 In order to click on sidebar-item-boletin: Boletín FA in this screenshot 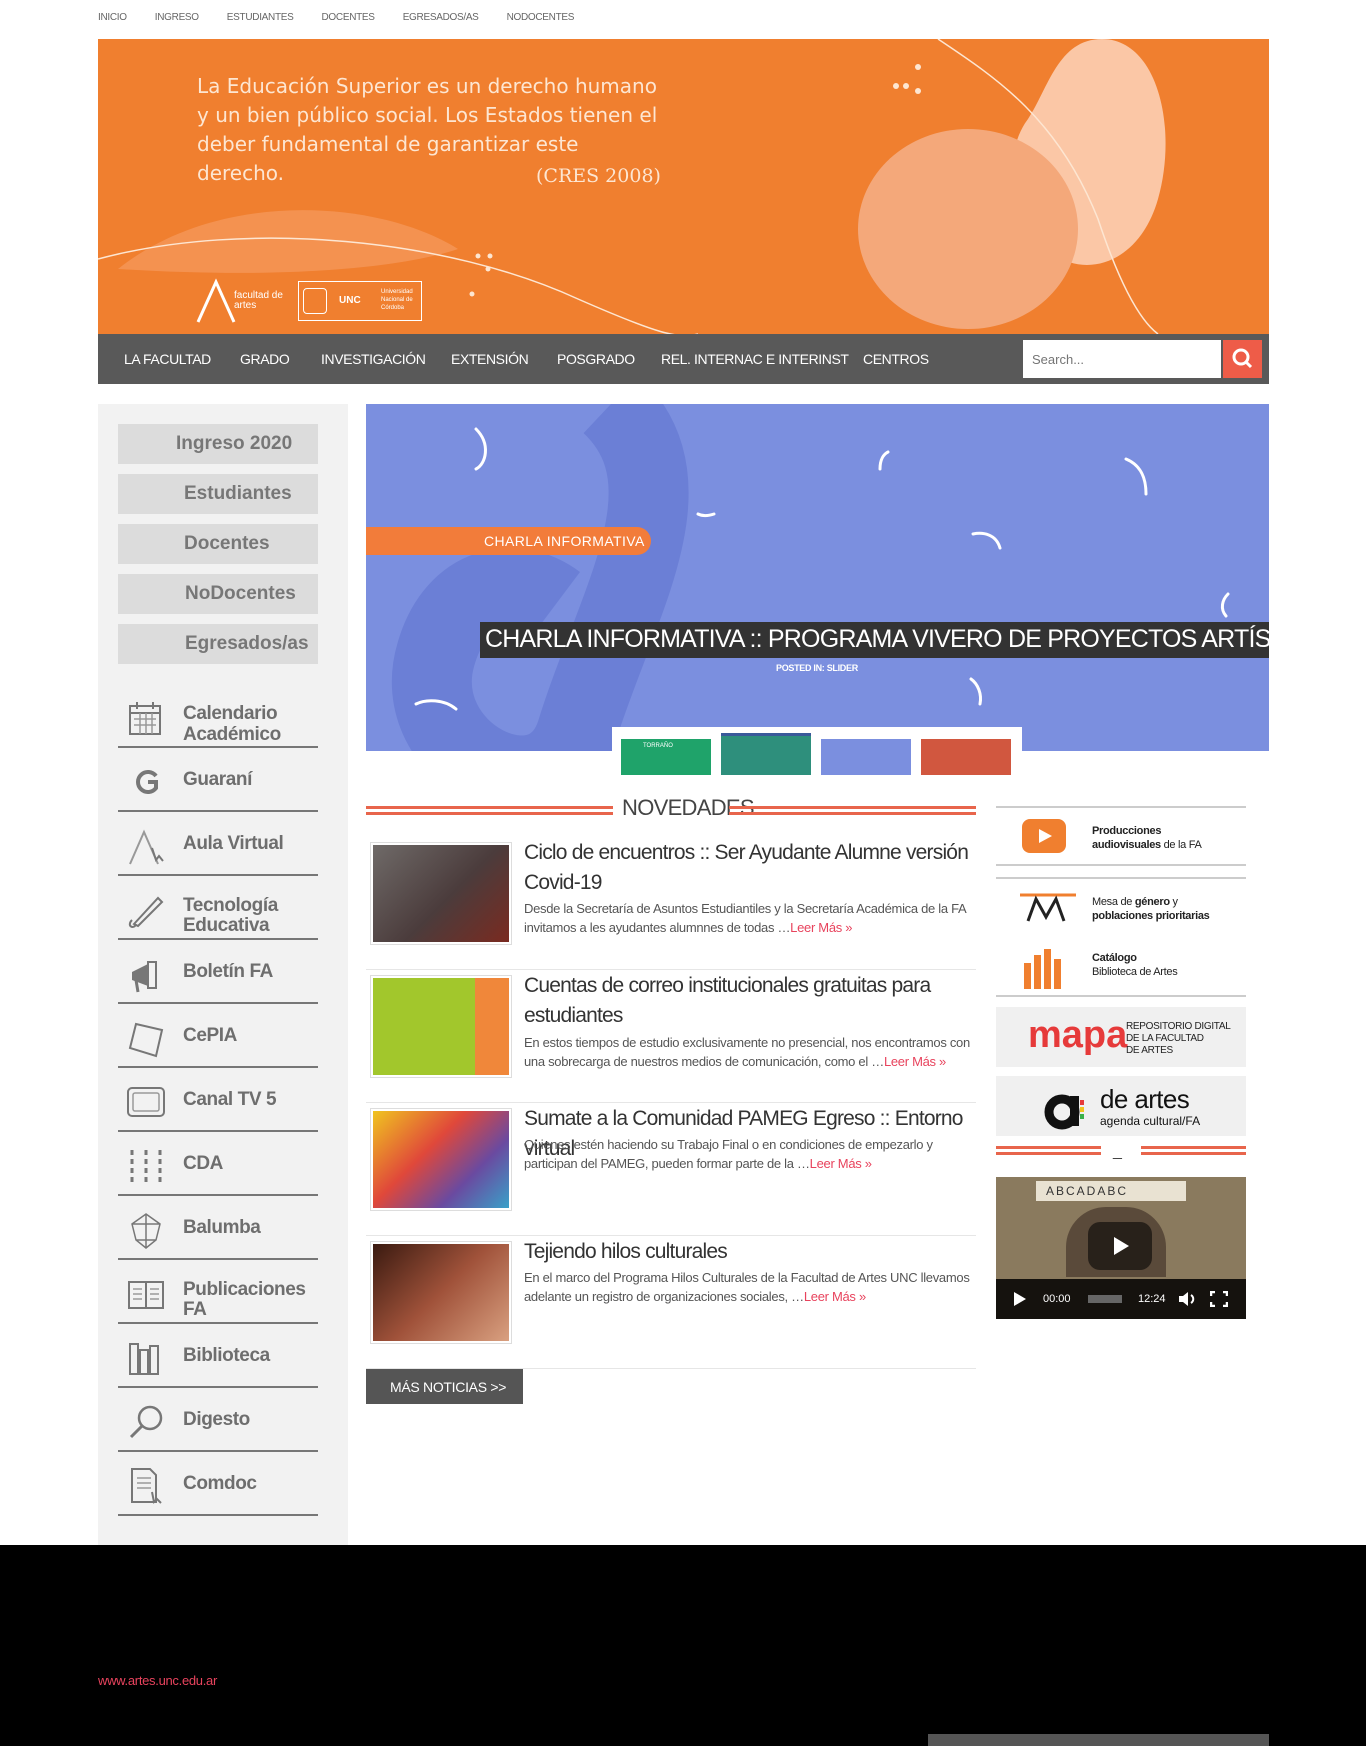, I will do `click(218, 973)`.